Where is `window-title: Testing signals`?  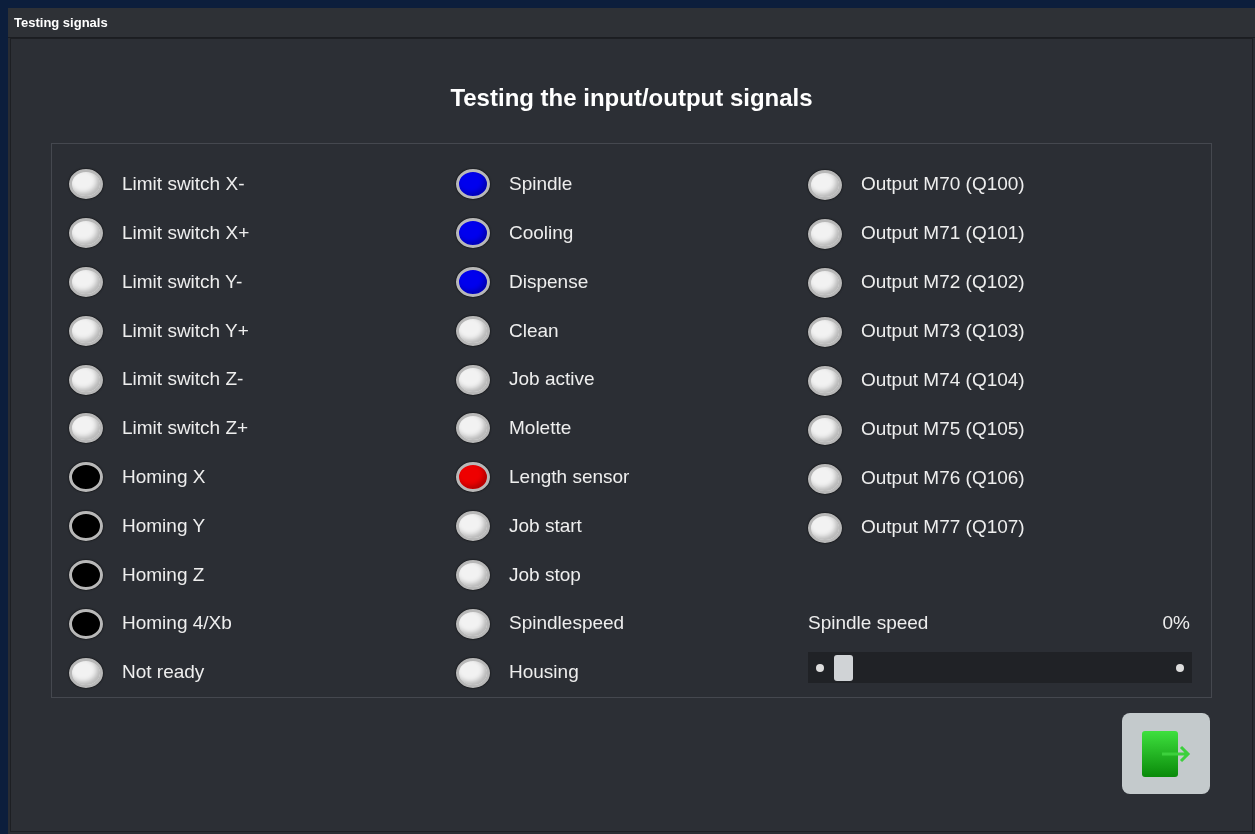 window-title: Testing signals is located at coordinates (61, 22).